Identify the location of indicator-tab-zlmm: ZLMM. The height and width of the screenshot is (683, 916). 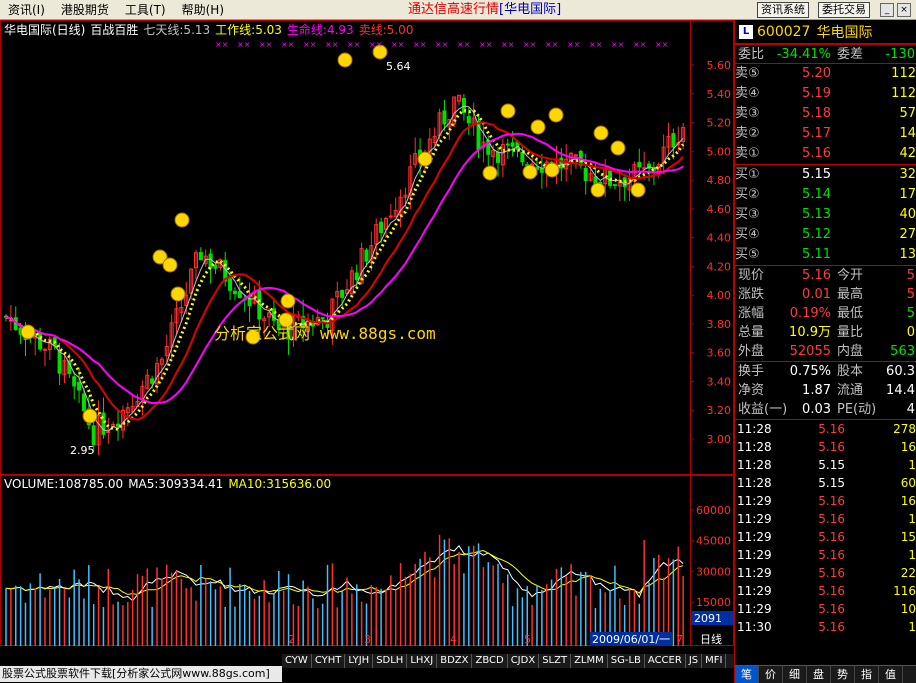
(589, 661).